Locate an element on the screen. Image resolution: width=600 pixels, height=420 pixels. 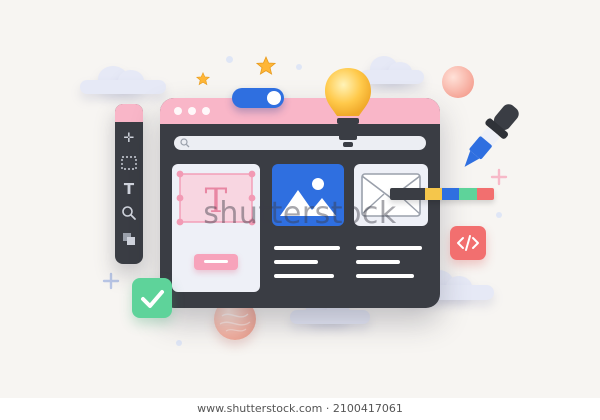
card-button is located at coordinates (216, 262).